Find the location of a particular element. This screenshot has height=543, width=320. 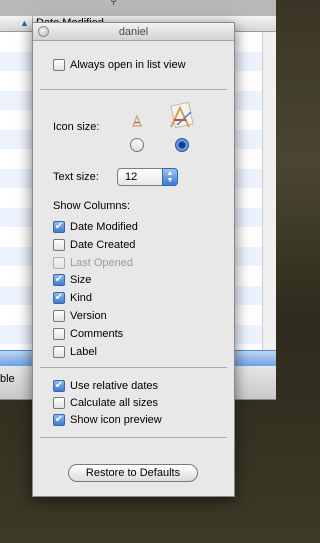

show-columns-label: Show Columns: is located at coordinates (92, 206).